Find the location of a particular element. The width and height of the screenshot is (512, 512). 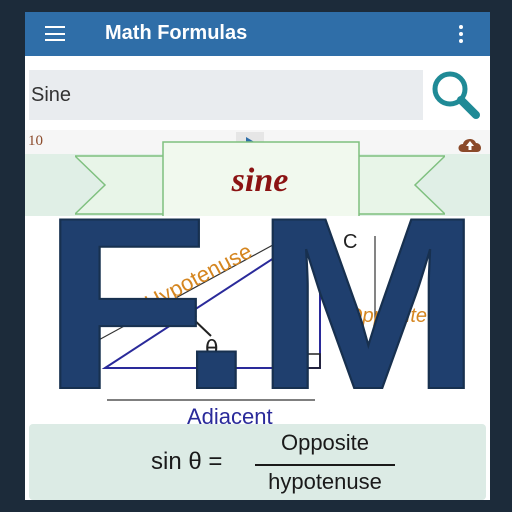

search-bar is located at coordinates (257, 93).